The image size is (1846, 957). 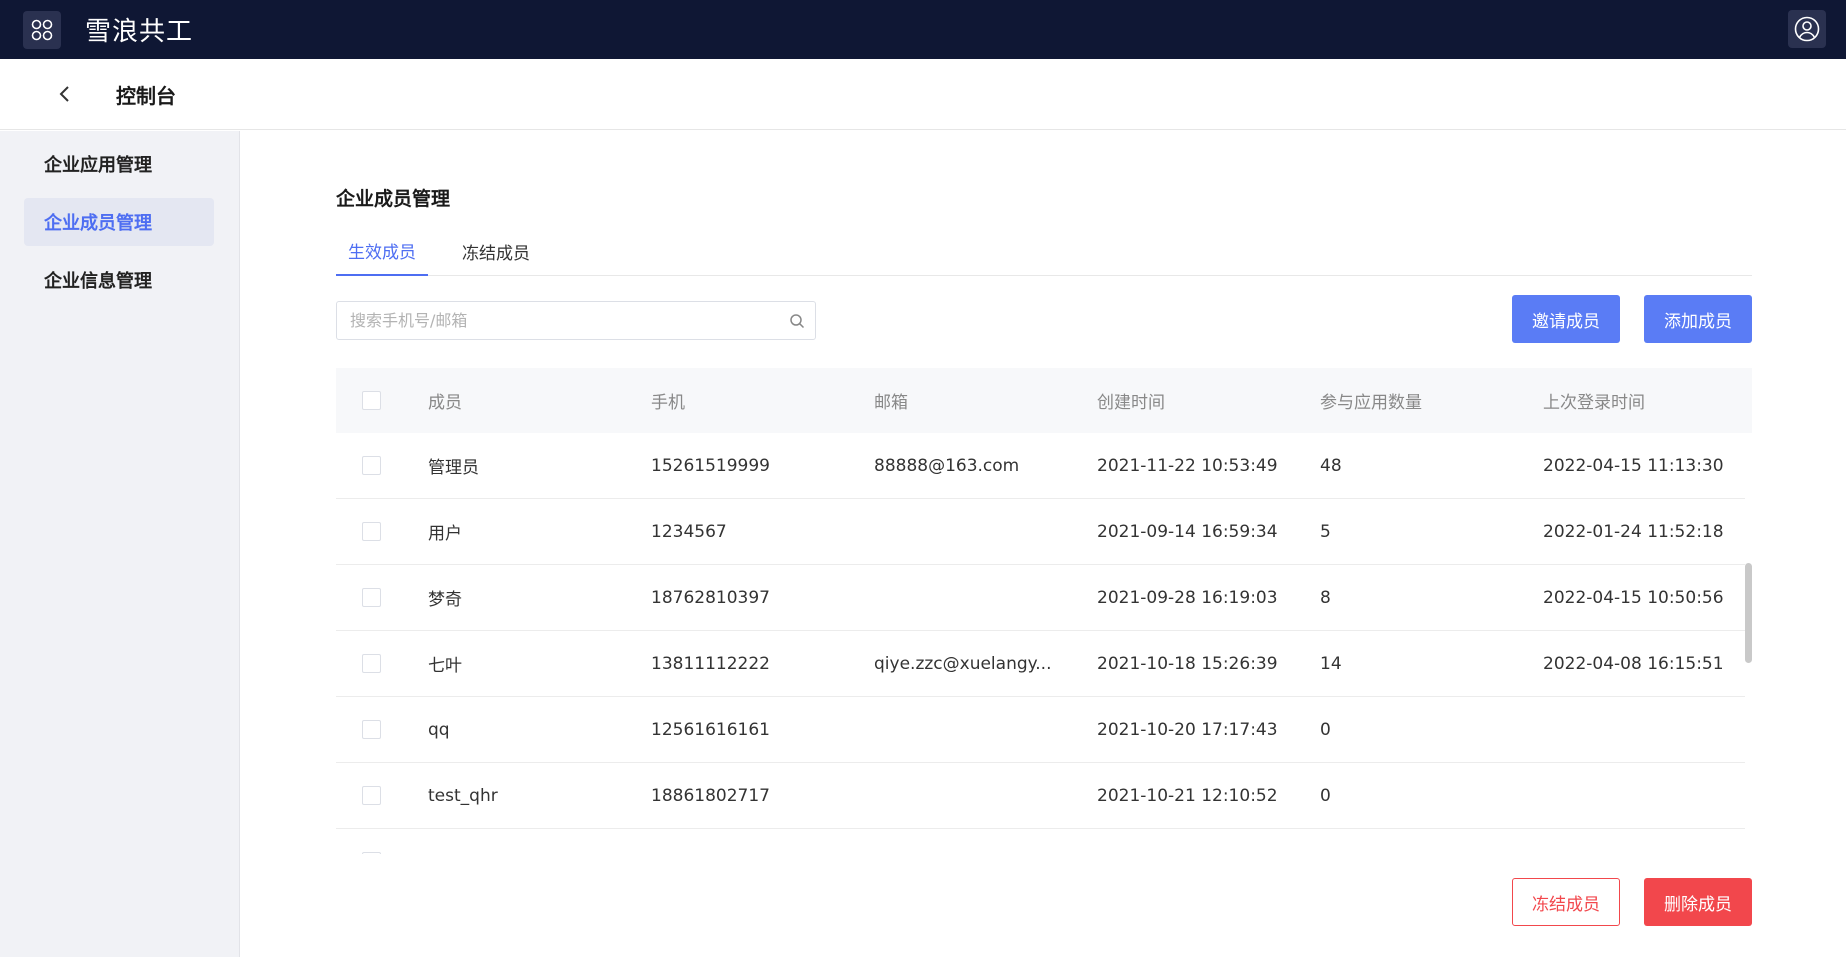 What do you see at coordinates (1187, 465) in the screenshot?
I see `member-created: 2021-11-22 10:53:49` at bounding box center [1187, 465].